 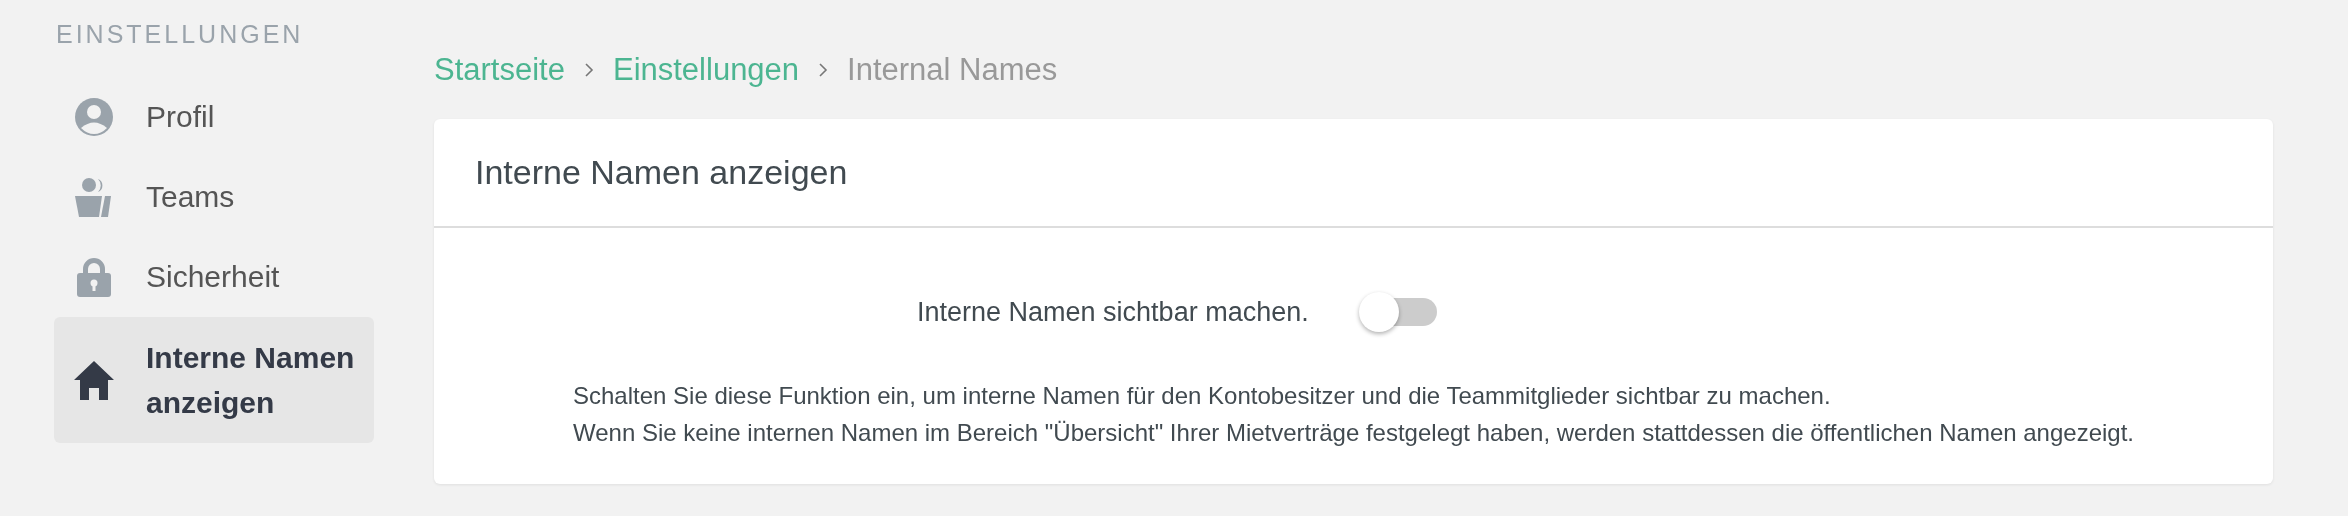 I want to click on description-text: Wenn Sie keine internen Namen im Bereich "Übersicht" Ihrer Mietverträge festgelegt haben, werden stattdessen die öffentlichen Namen angezeigt., so click(x=1354, y=432).